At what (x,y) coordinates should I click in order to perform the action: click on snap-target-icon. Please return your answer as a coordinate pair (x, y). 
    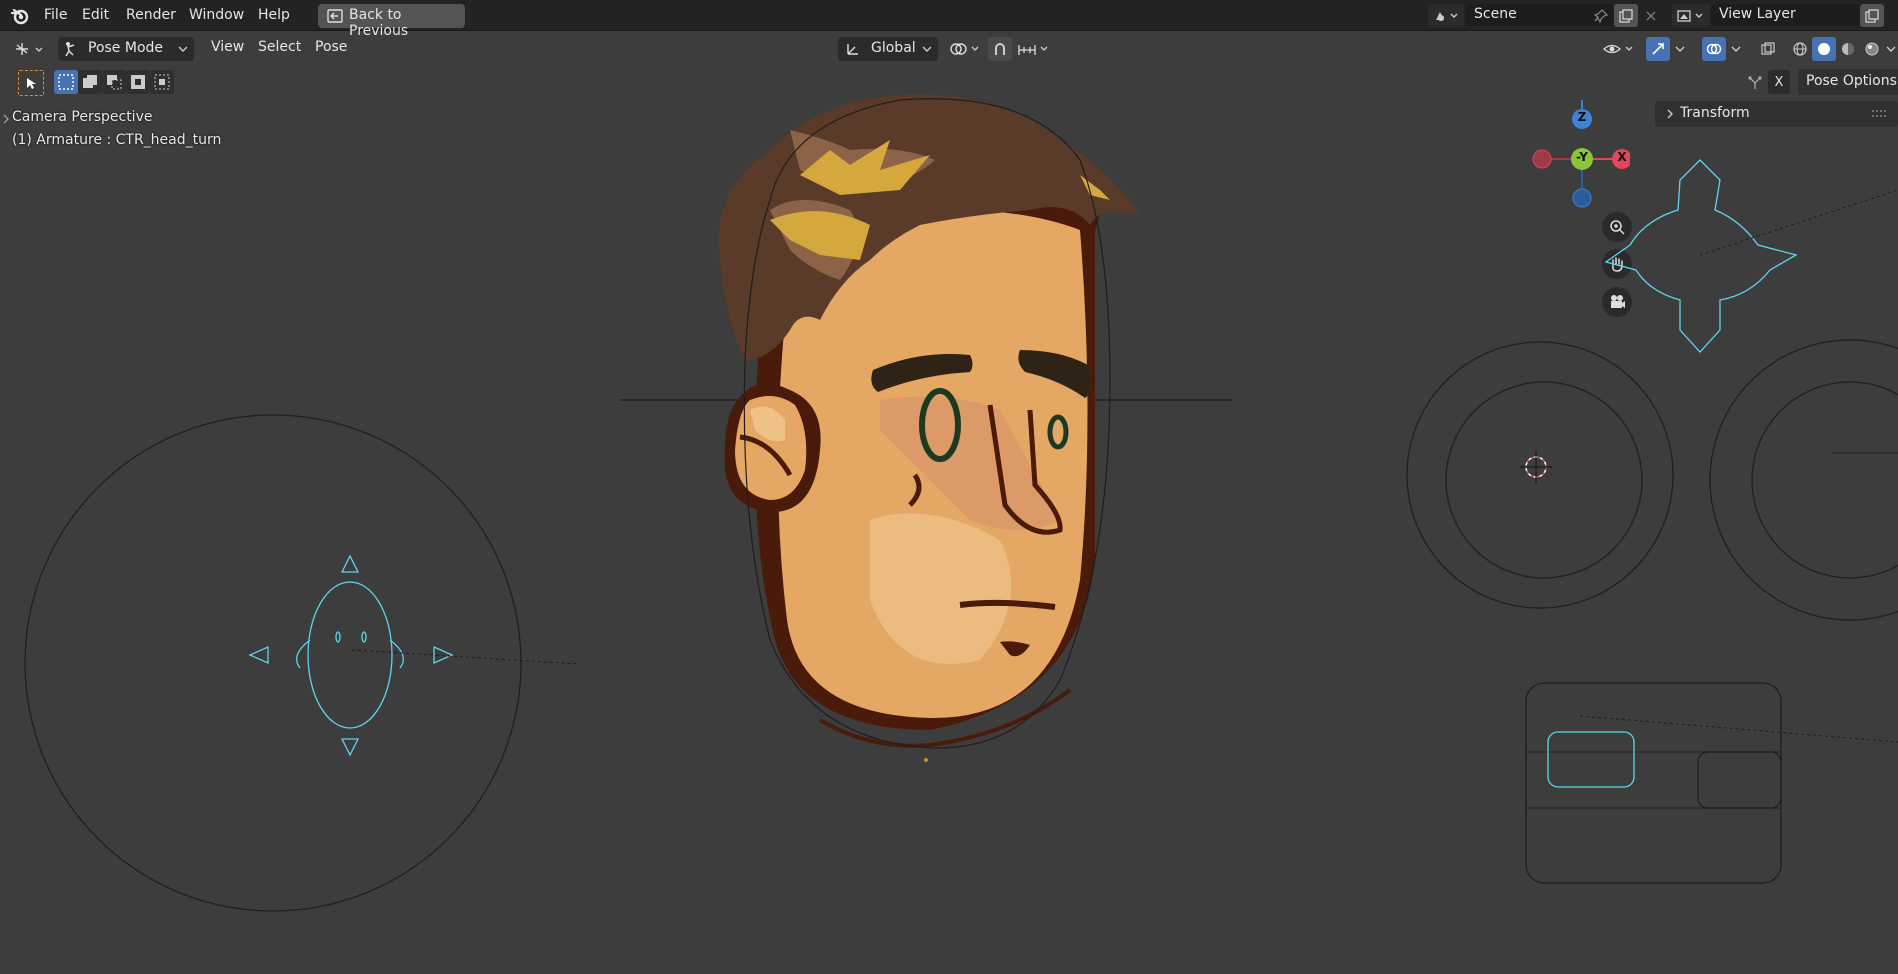
    Looking at the image, I should click on (1034, 49).